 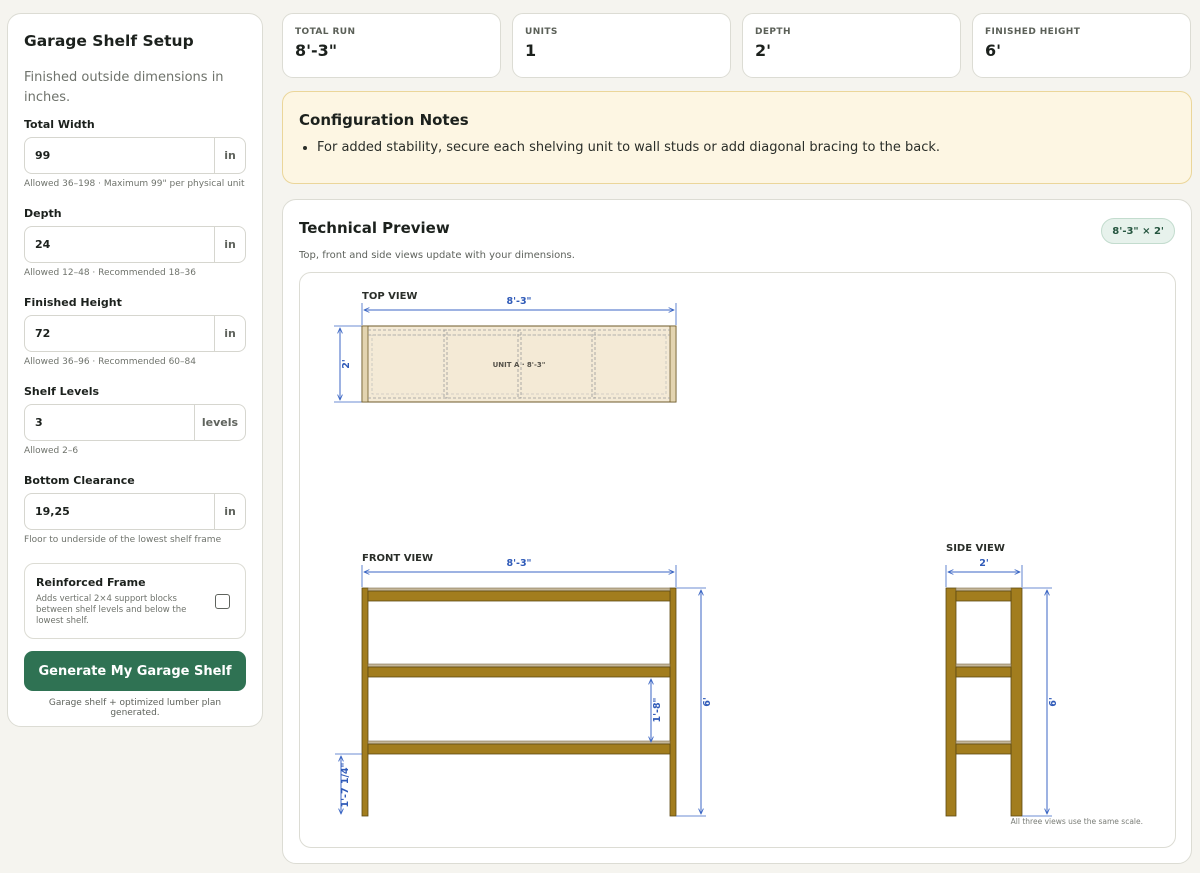 What do you see at coordinates (541, 32) in the screenshot?
I see `stat-label: UNITS` at bounding box center [541, 32].